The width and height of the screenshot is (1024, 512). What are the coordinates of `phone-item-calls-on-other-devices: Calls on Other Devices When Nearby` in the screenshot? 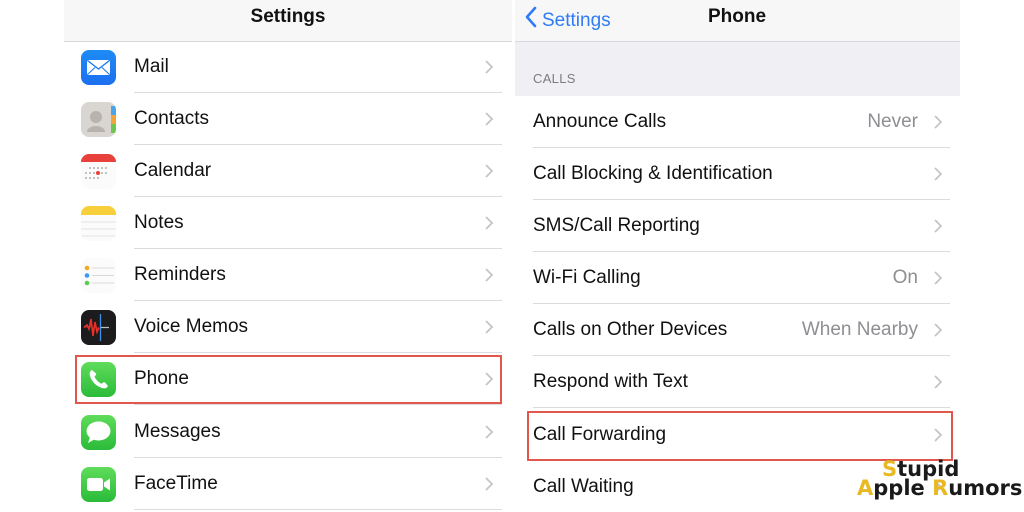 It's located at (737, 330).